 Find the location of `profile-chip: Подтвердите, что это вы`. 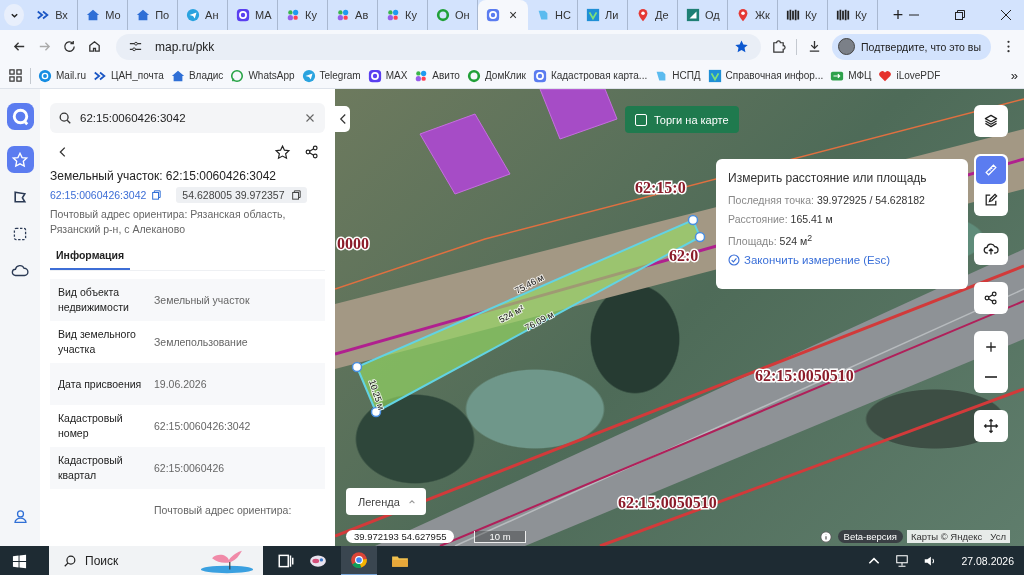

profile-chip: Подтвердите, что это вы is located at coordinates (911, 46).